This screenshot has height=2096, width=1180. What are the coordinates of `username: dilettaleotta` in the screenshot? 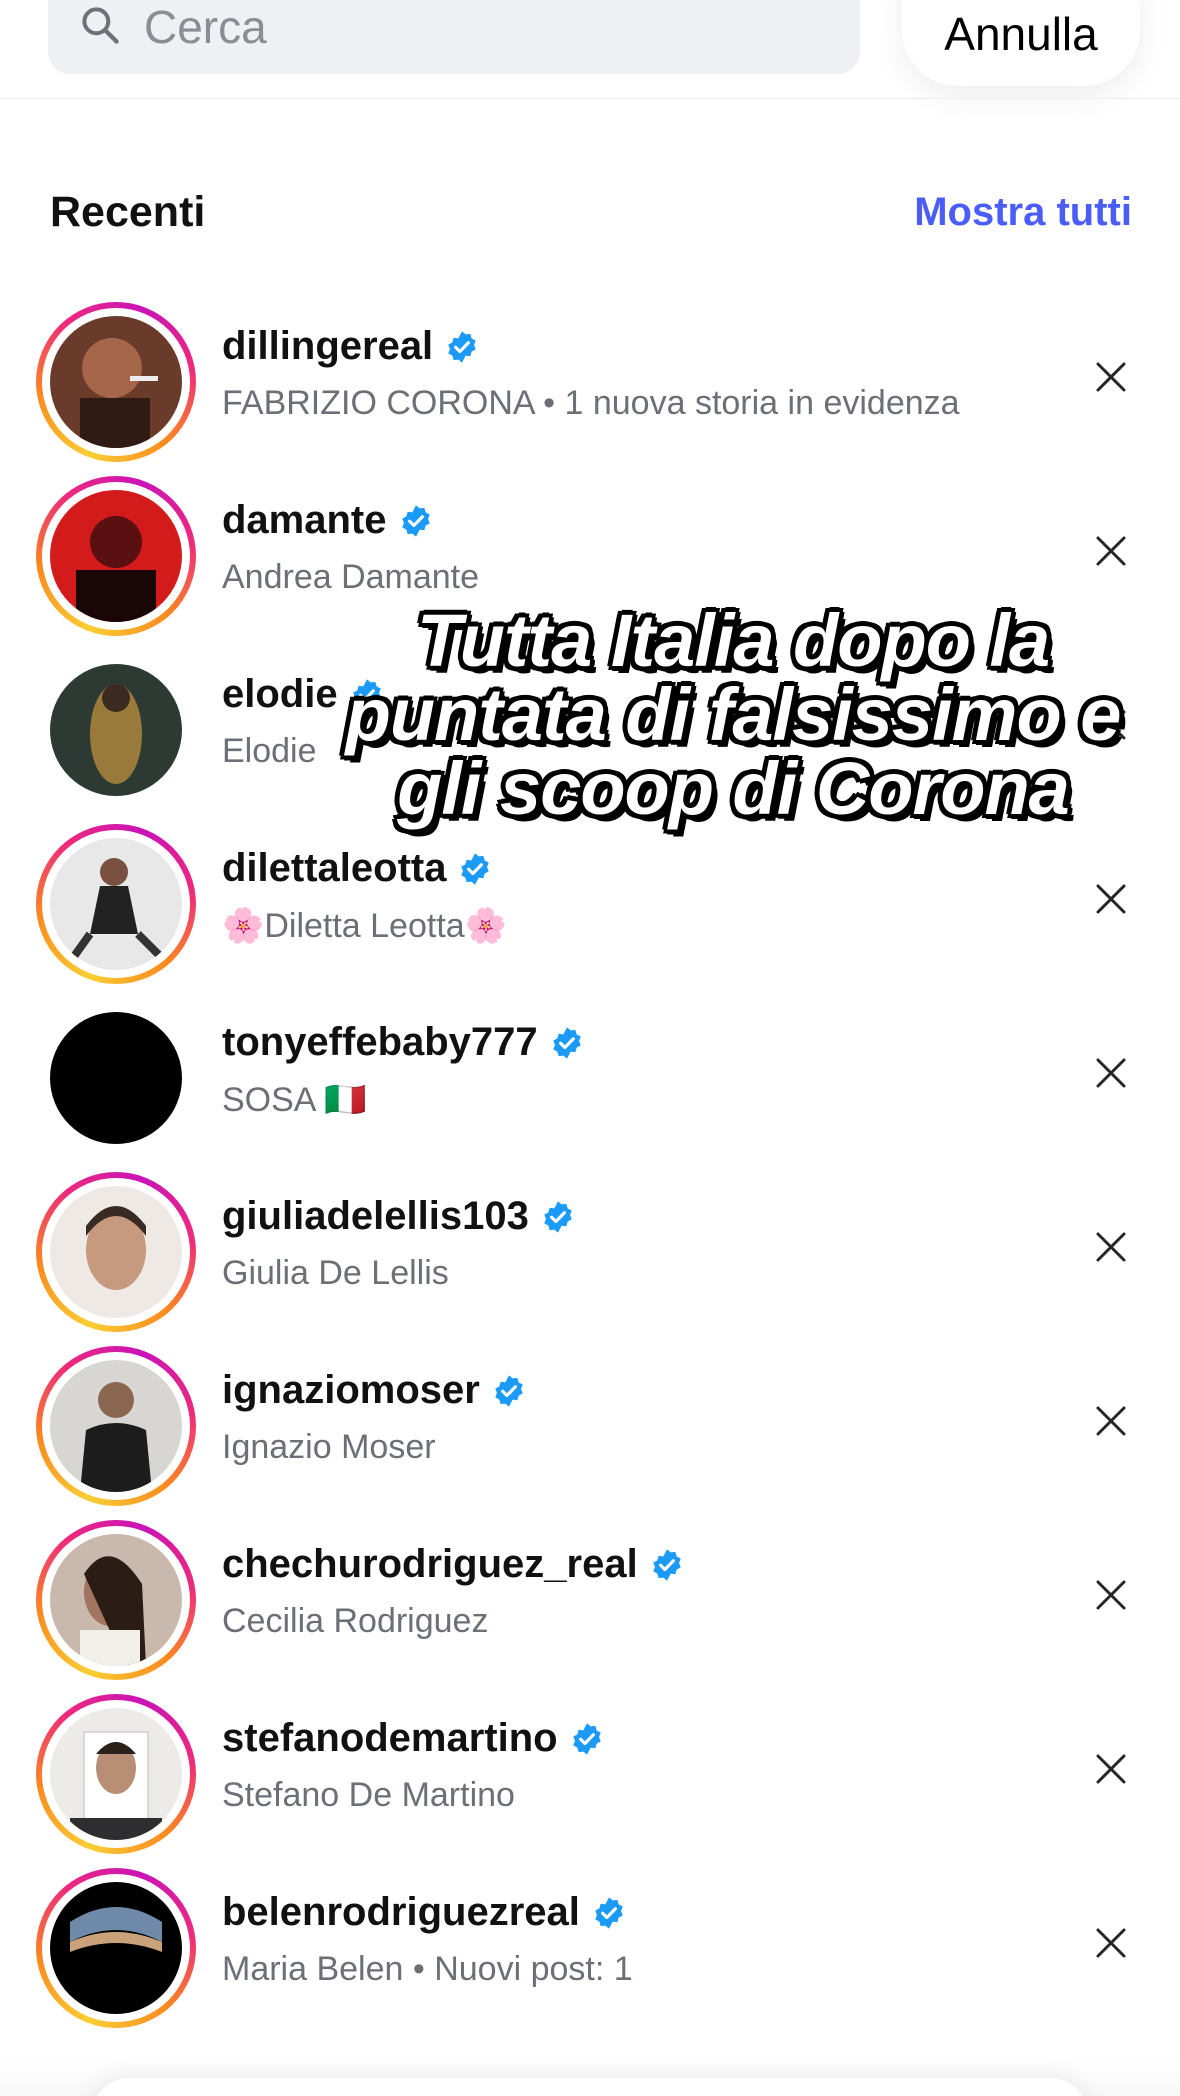 It's located at (357, 868).